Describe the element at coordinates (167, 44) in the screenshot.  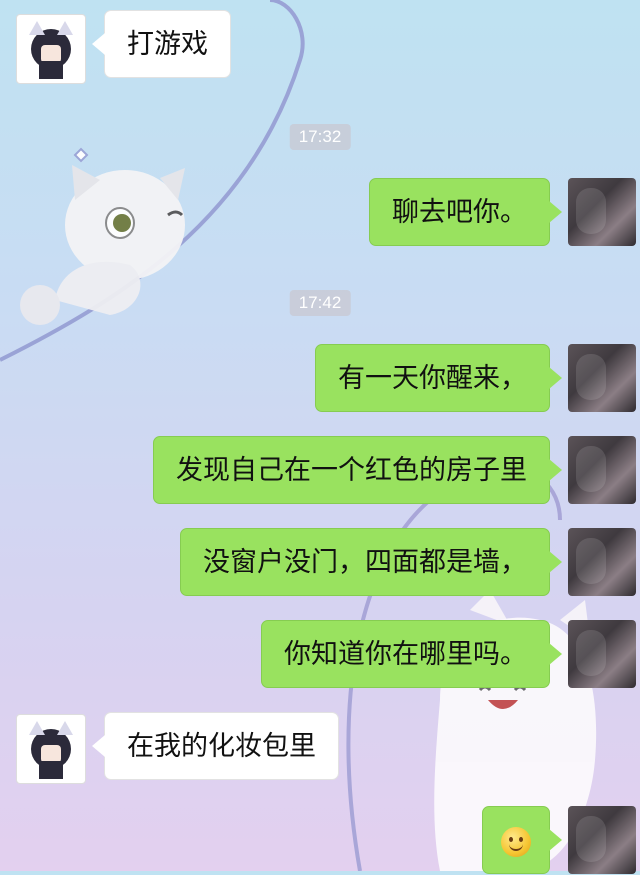
I see `message-text: 打游戏` at that location.